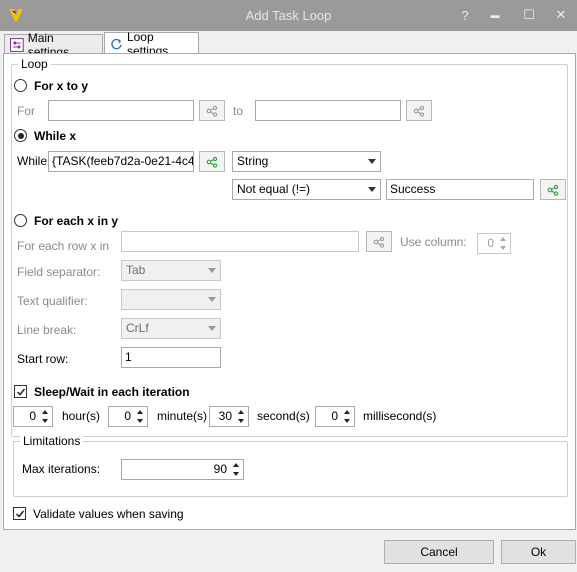  I want to click on for-label: For, so click(26, 111).